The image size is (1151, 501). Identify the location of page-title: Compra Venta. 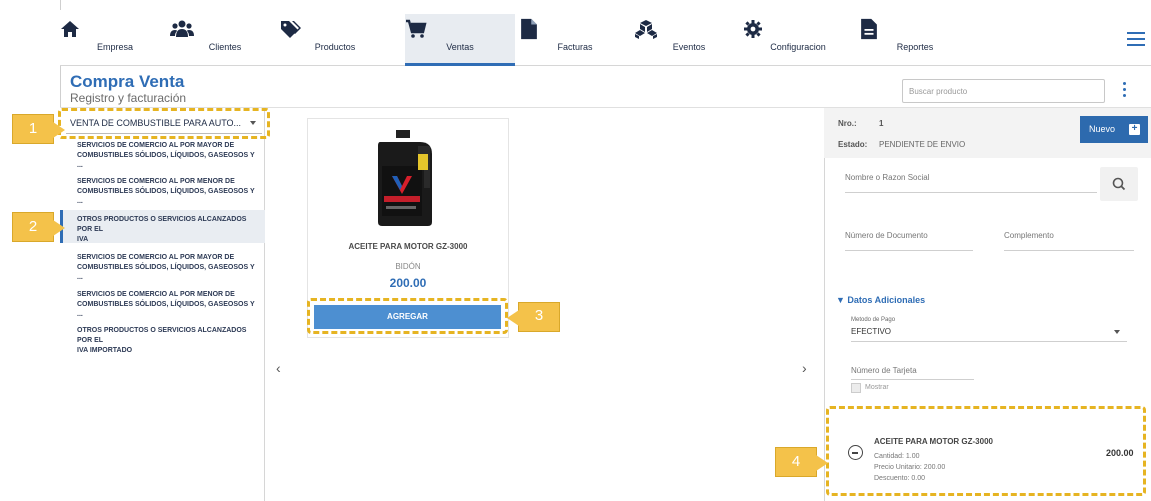
(127, 81).